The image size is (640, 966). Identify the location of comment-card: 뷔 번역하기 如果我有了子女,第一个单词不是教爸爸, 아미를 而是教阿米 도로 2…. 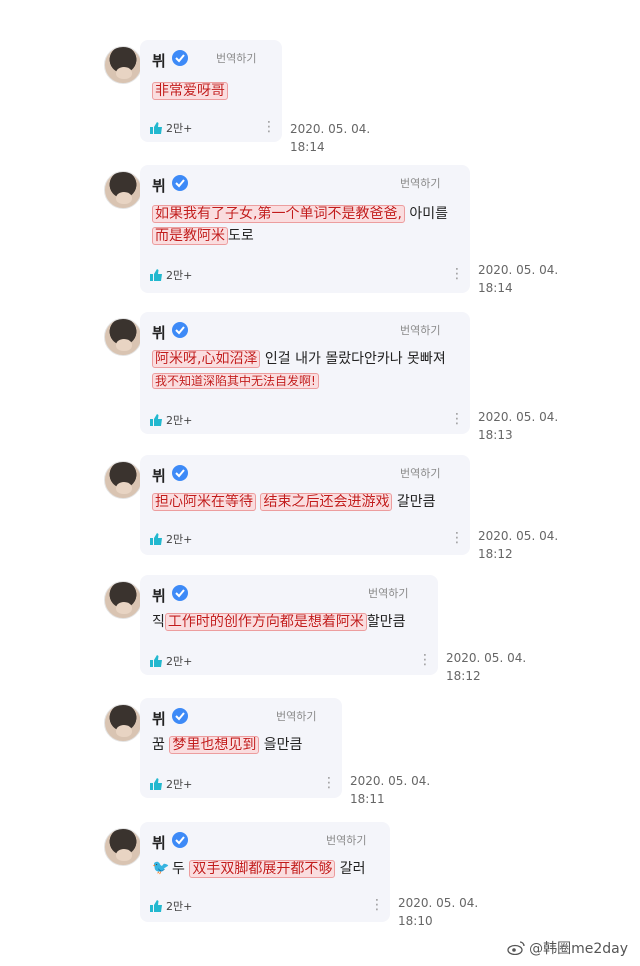
(305, 229).